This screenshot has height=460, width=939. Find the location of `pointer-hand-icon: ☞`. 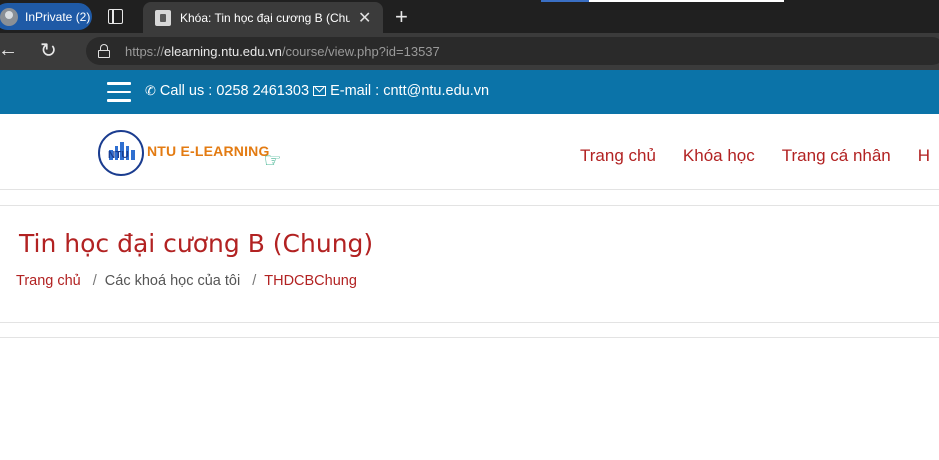

pointer-hand-icon: ☞ is located at coordinates (272, 160).